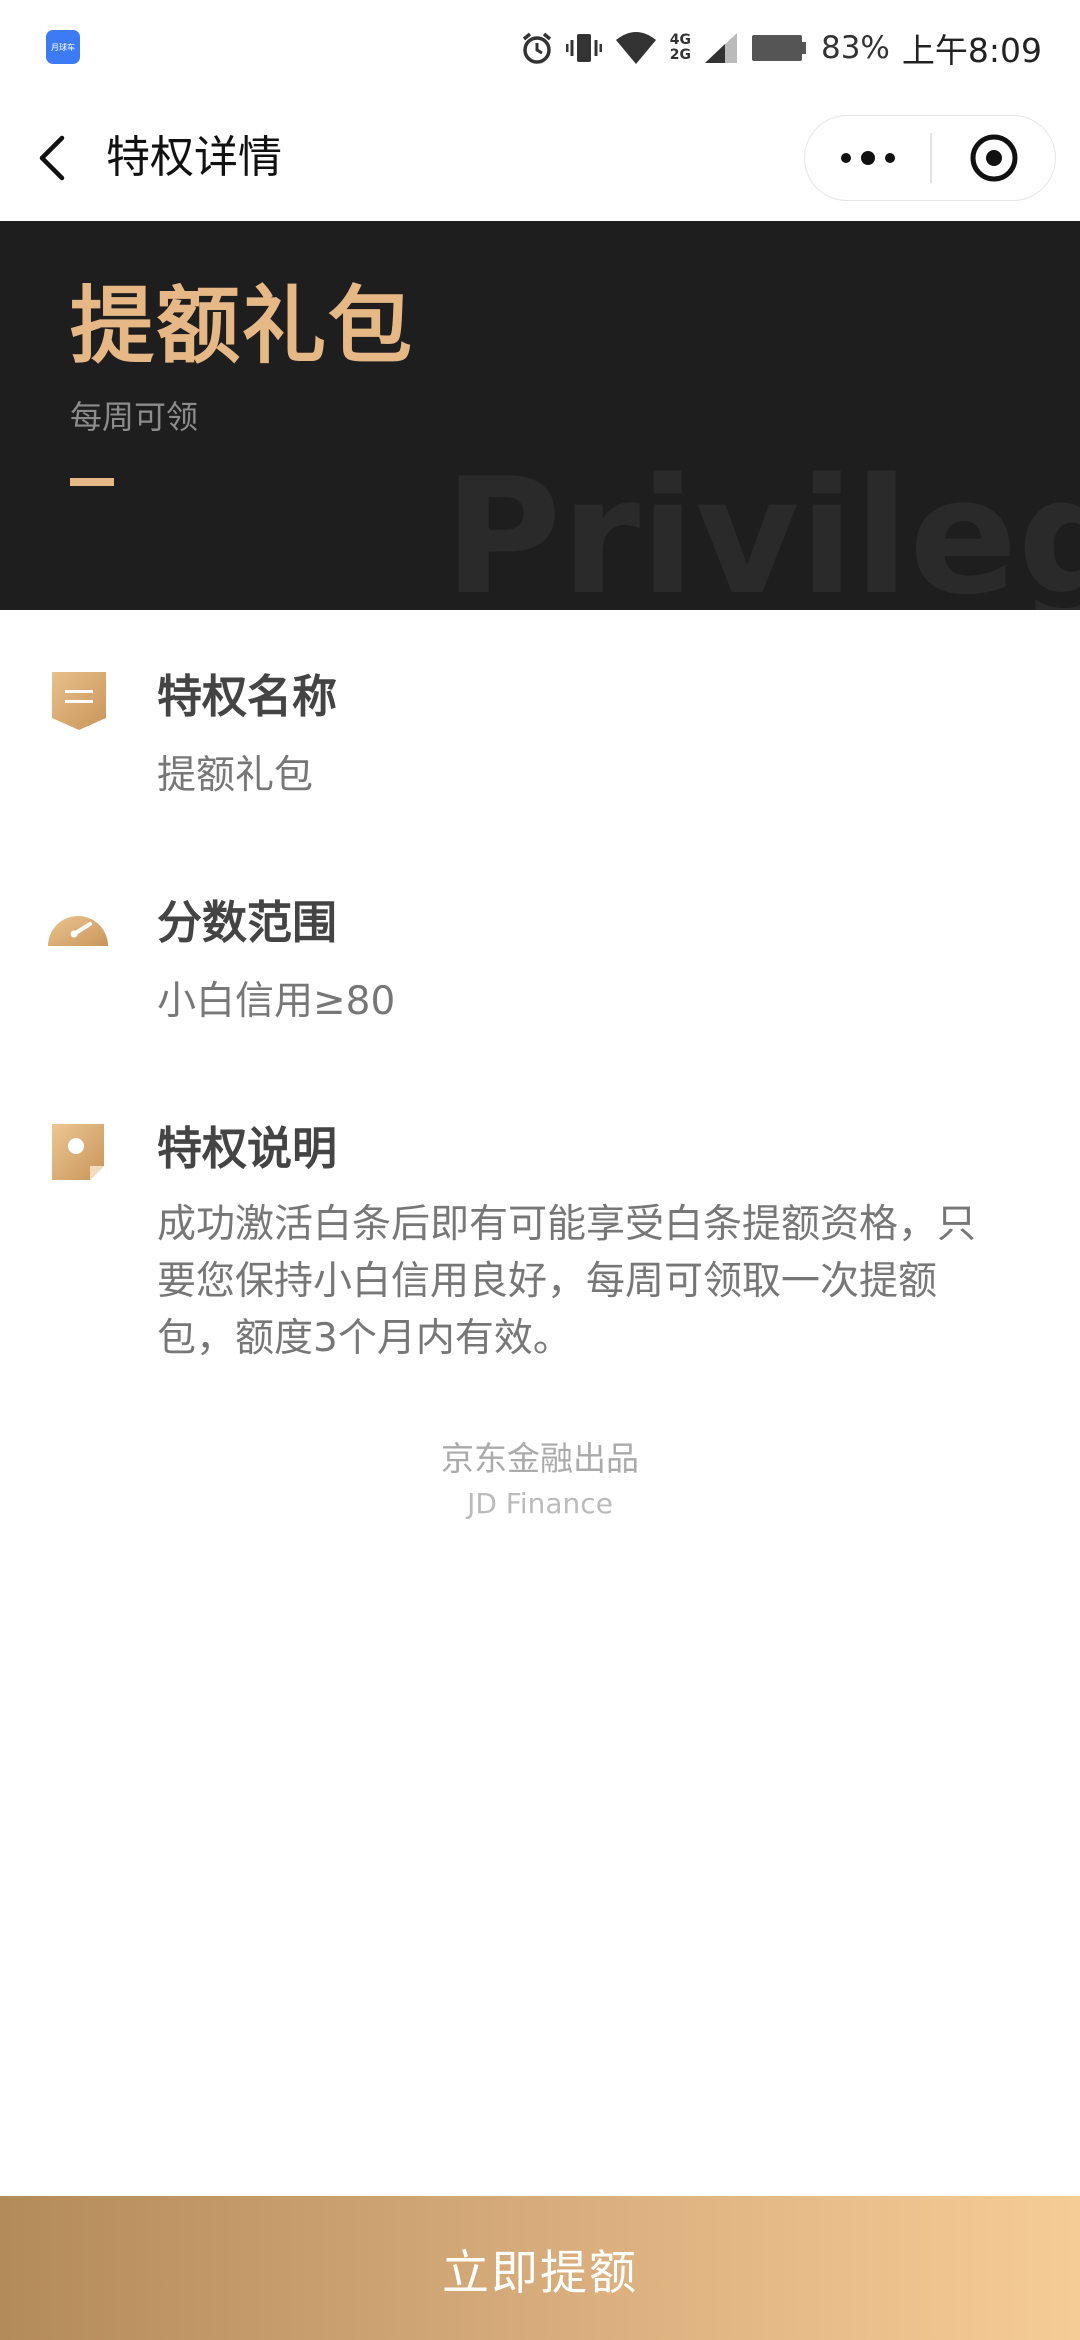  What do you see at coordinates (247, 1148) in the screenshot?
I see `section-title: 特权说明` at bounding box center [247, 1148].